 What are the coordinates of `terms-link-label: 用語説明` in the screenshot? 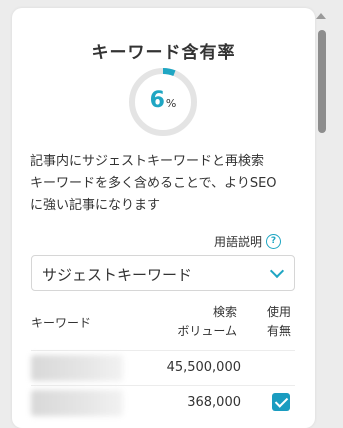 It's located at (237, 242).